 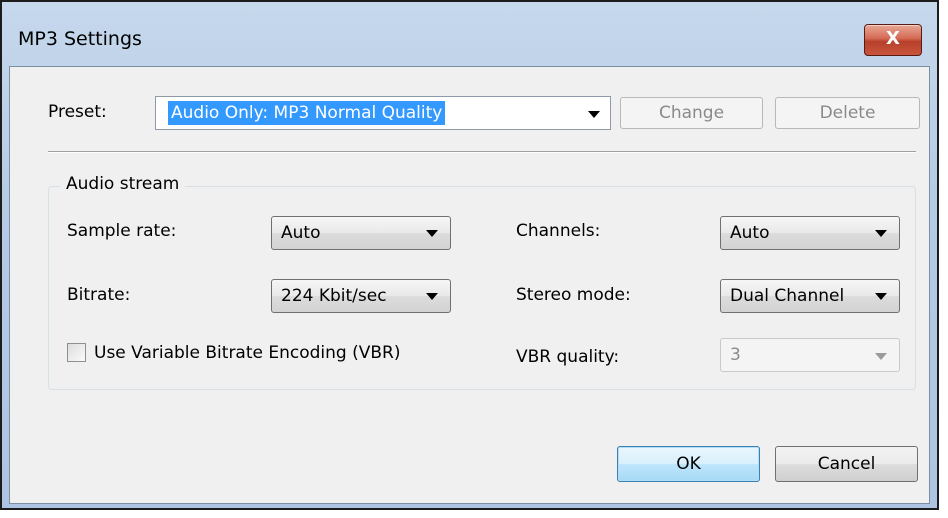 I want to click on audio-stream-legend: Audio stream, so click(x=123, y=184).